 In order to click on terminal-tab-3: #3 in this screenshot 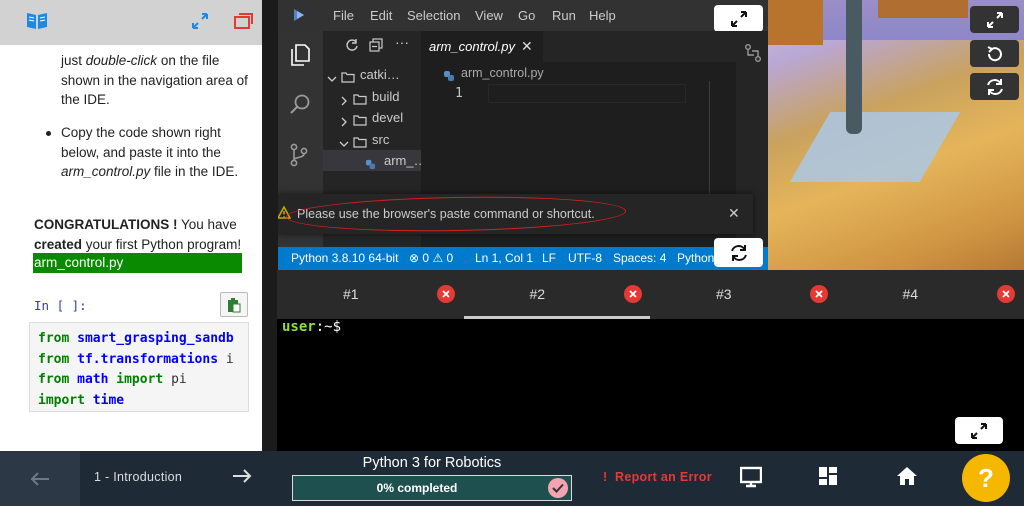, I will do `click(724, 294)`.